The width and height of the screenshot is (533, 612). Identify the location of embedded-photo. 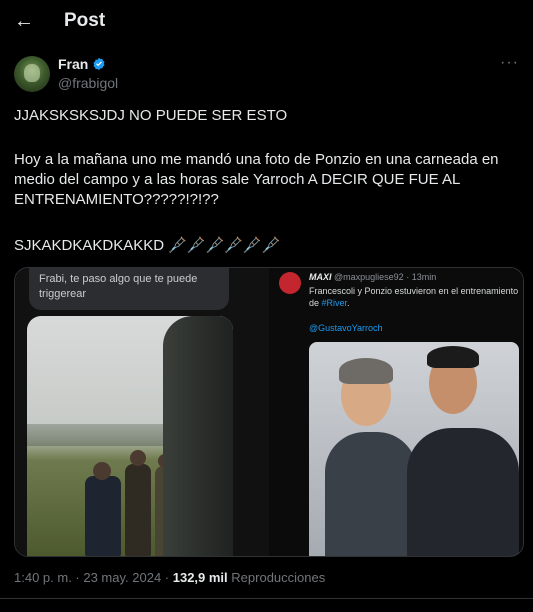
(414, 449).